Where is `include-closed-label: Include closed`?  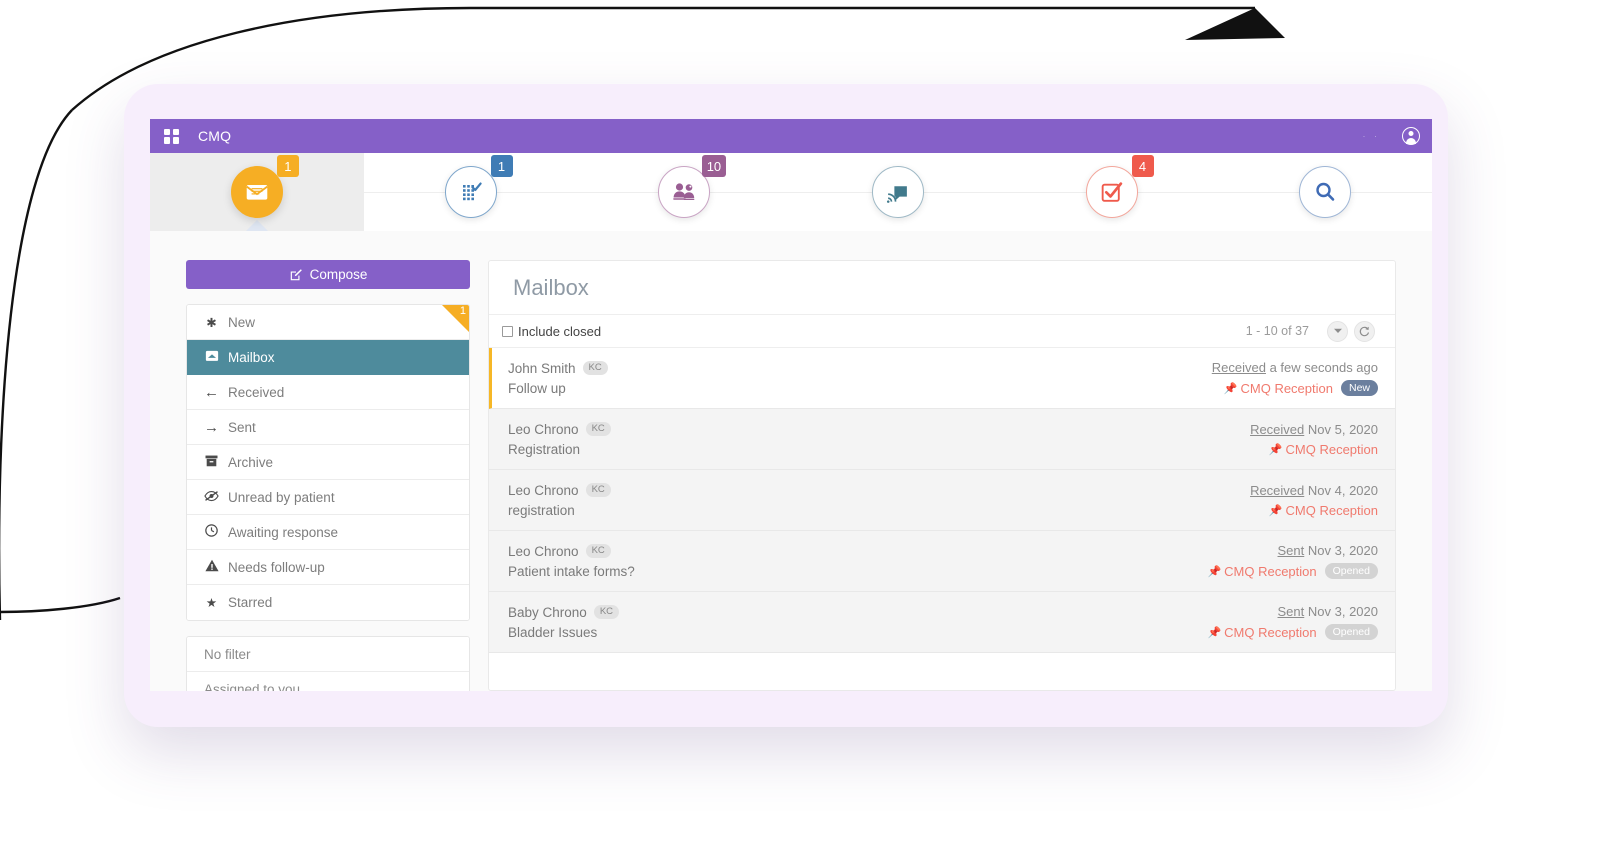 include-closed-label: Include closed is located at coordinates (560, 331).